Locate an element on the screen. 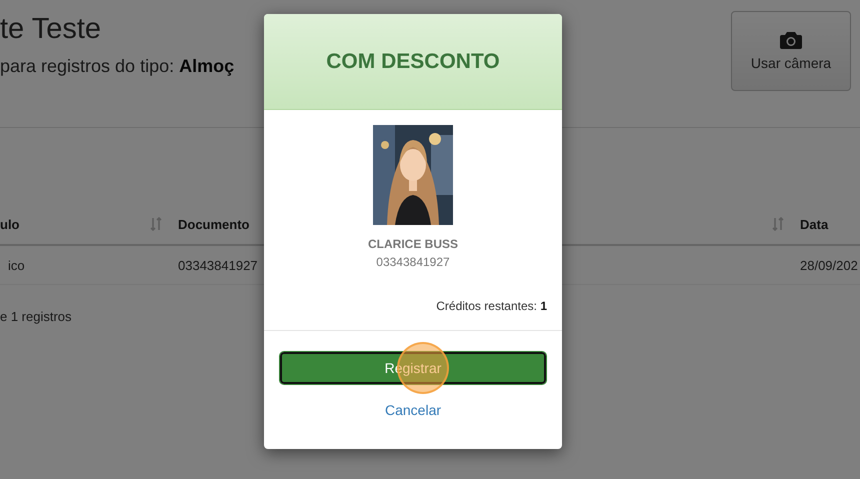  column-header: Data is located at coordinates (814, 224).